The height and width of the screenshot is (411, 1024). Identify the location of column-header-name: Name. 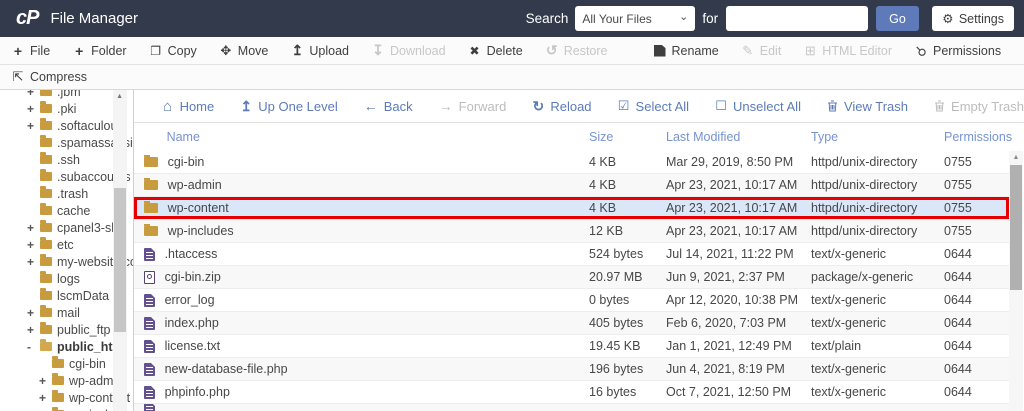
(361, 137).